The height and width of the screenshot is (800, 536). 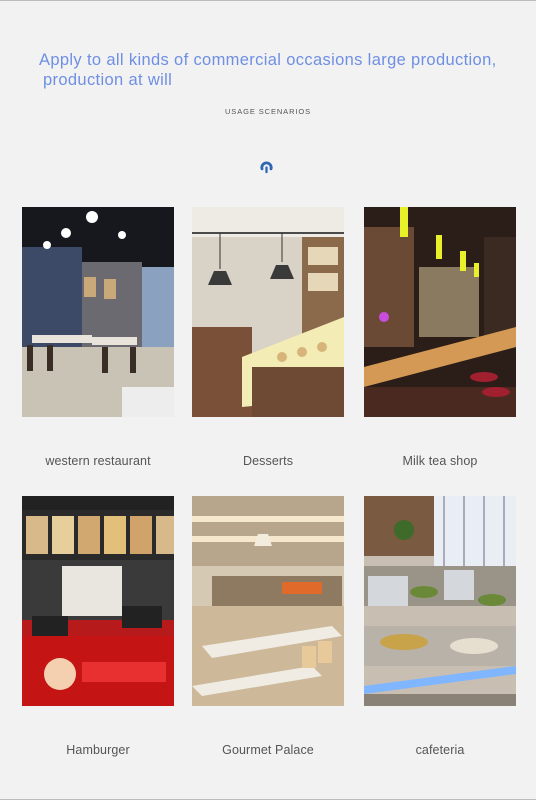 I want to click on scenario-label: Milk tea shop, so click(x=440, y=461).